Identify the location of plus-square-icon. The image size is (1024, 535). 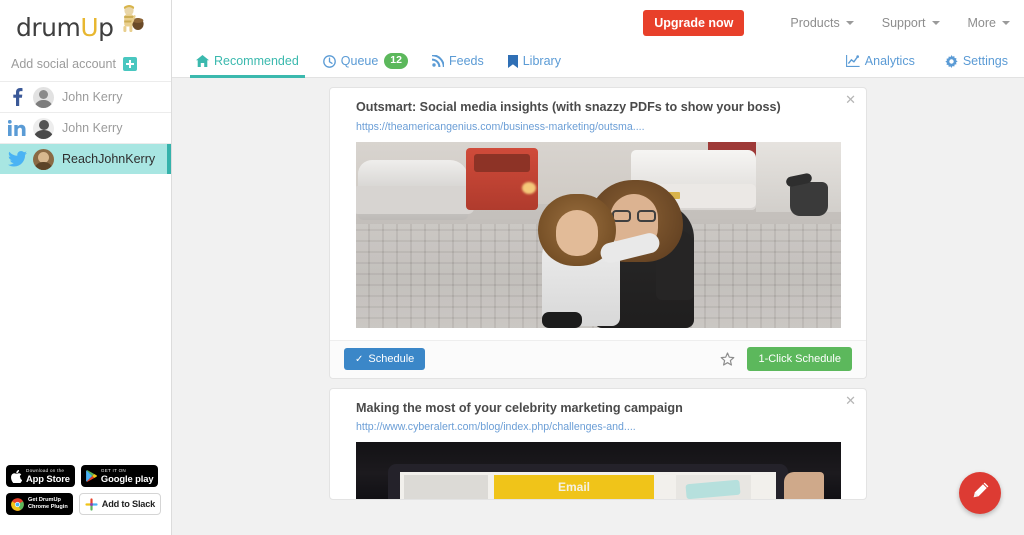
(129, 63).